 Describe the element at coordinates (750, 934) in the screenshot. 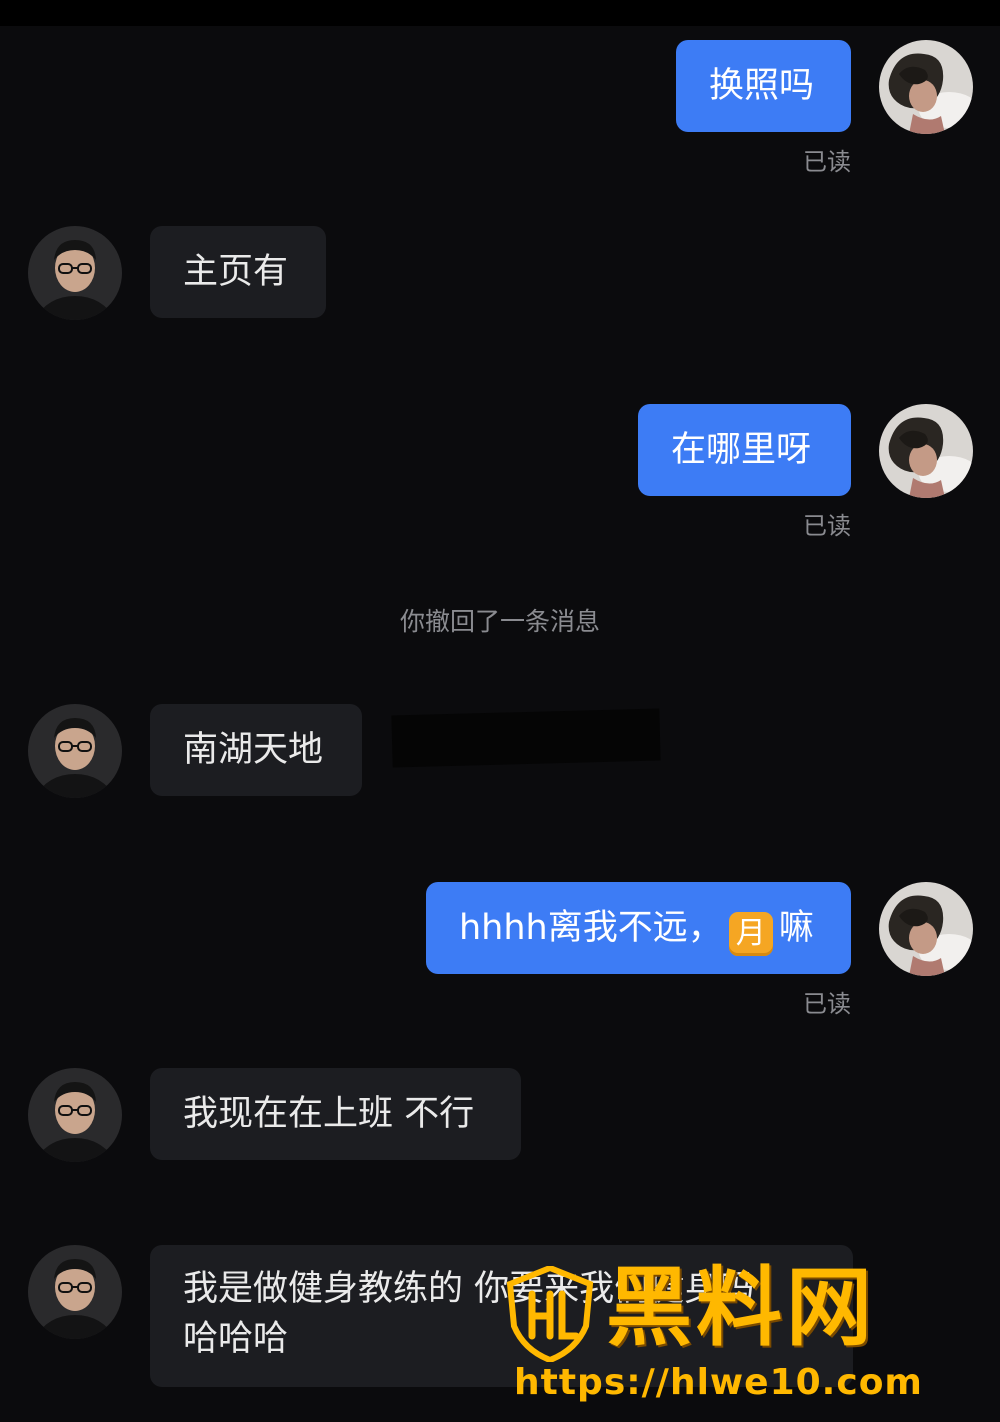

I see `moon-emoji-icon: 月` at that location.